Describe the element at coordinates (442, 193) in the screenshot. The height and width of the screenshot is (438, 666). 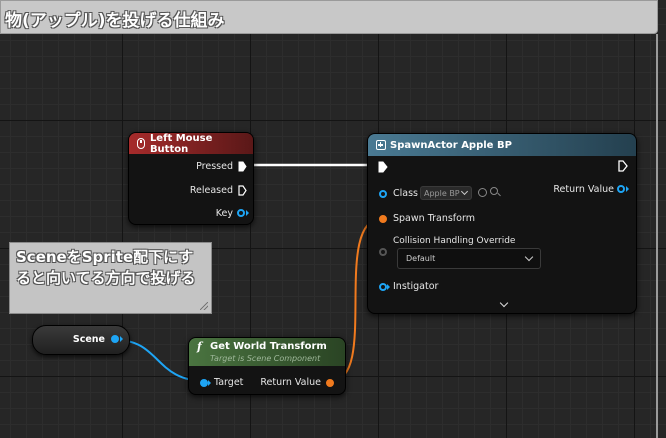
I see `class-select-value: Apple BP` at that location.